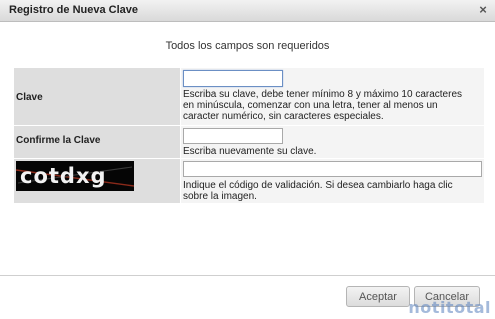  Describe the element at coordinates (58, 140) in the screenshot. I see `confirm-label: Confirme la Clave` at that location.